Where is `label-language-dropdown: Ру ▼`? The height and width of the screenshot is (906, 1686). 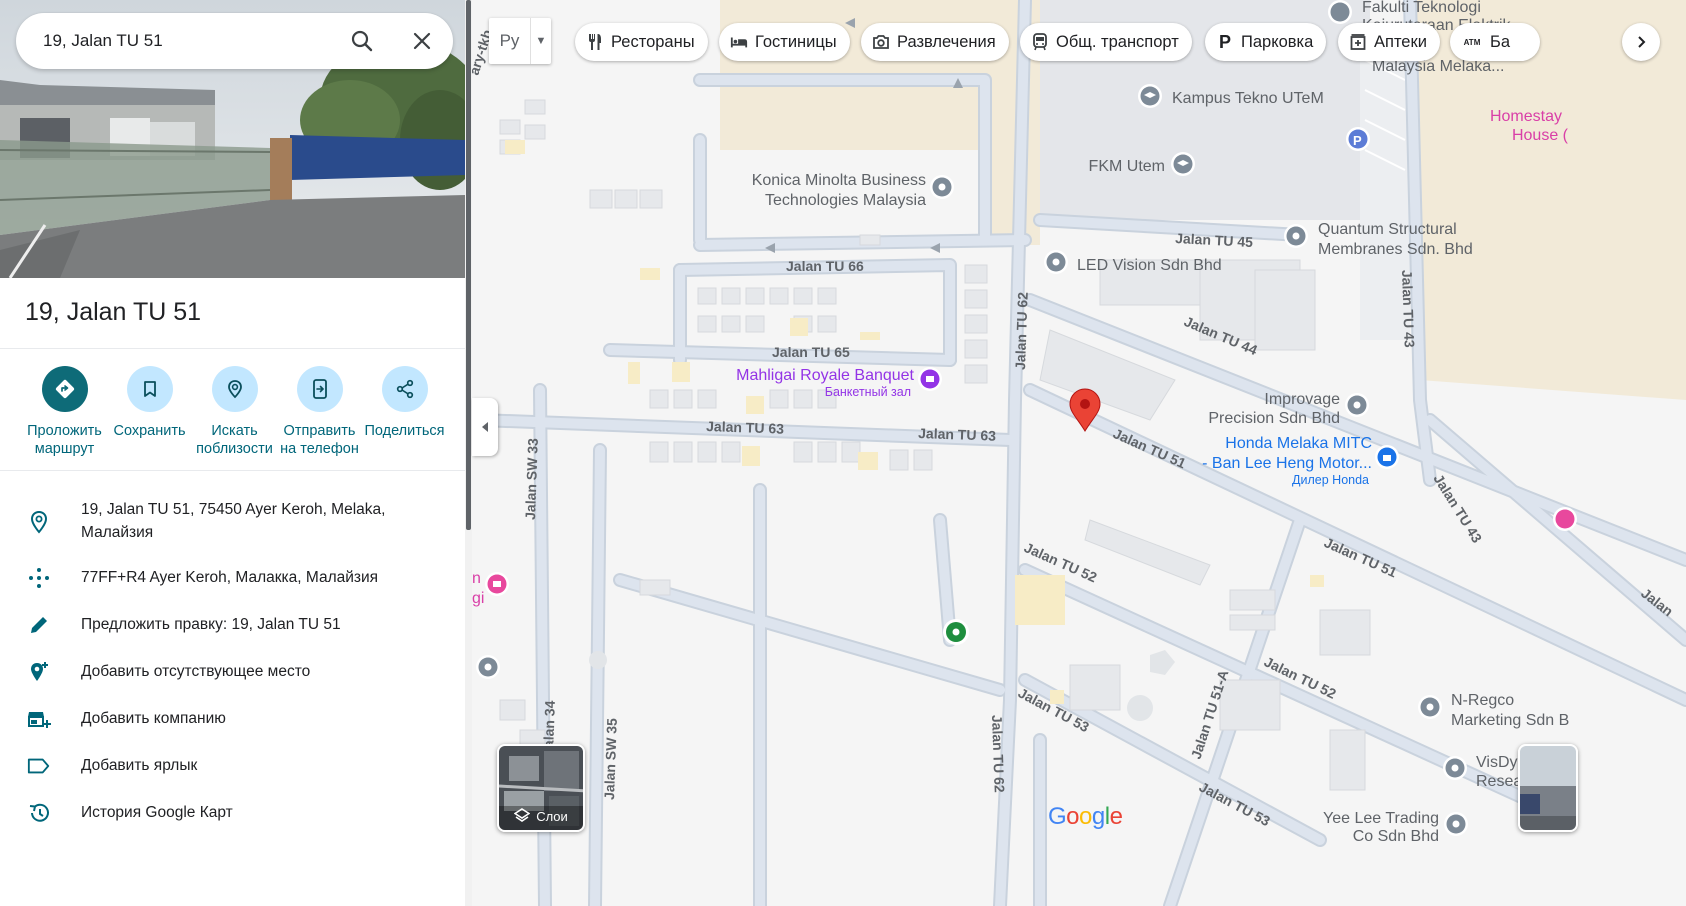 label-language-dropdown: Ру ▼ is located at coordinates (520, 41).